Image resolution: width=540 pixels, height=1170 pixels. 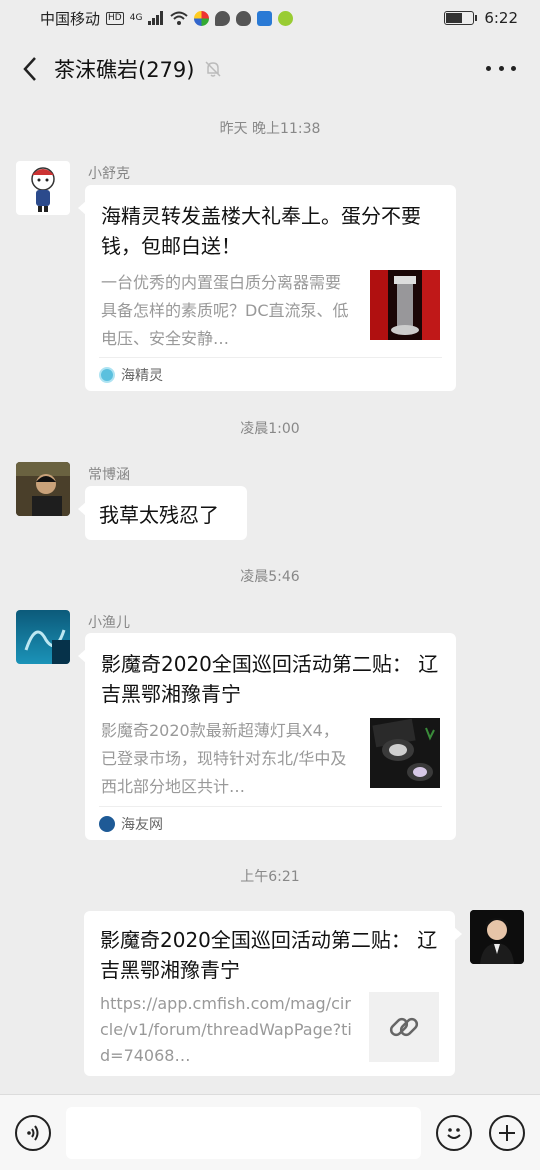 I want to click on link-thumbnail, so click(x=404, y=1027).